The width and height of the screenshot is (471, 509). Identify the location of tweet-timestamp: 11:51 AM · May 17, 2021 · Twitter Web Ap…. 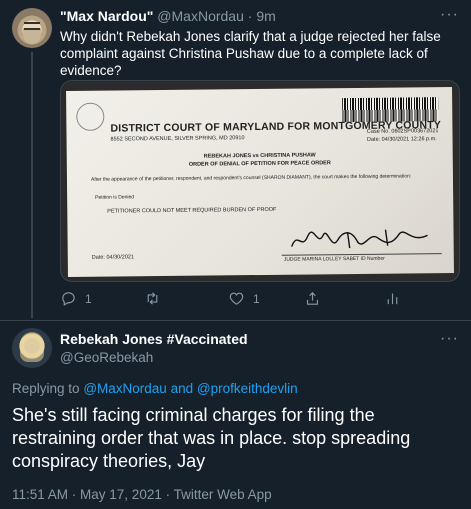
(142, 494).